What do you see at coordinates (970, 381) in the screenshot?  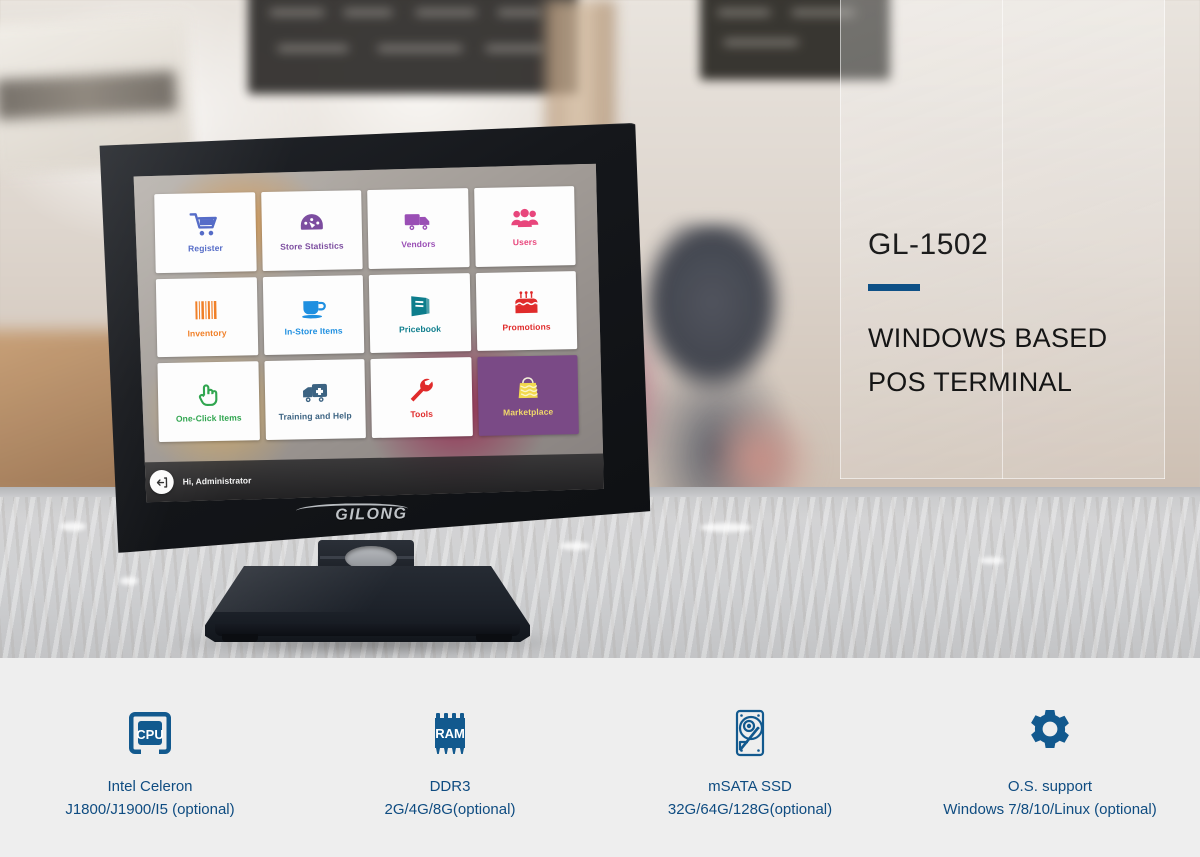 I see `headline-line-2: POS TERMINAL` at bounding box center [970, 381].